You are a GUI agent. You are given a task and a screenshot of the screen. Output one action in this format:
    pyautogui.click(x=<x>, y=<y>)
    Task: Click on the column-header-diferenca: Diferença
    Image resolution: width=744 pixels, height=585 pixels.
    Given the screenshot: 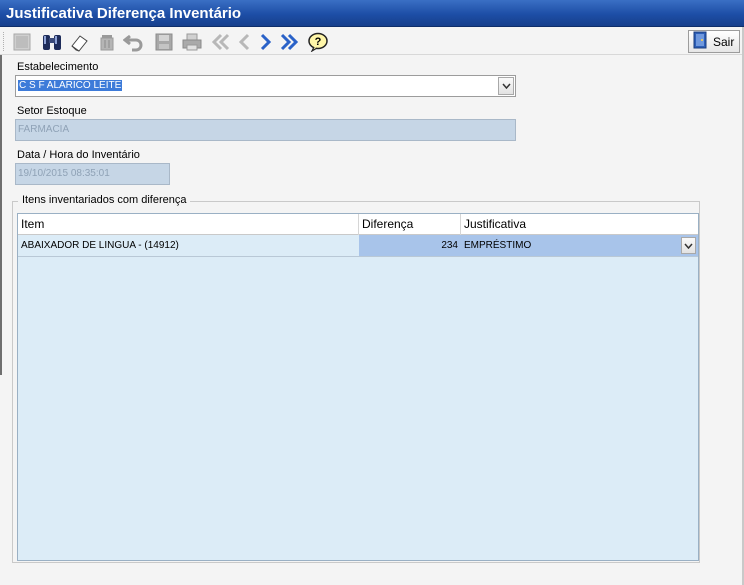 What is the action you would take?
    pyautogui.click(x=410, y=224)
    